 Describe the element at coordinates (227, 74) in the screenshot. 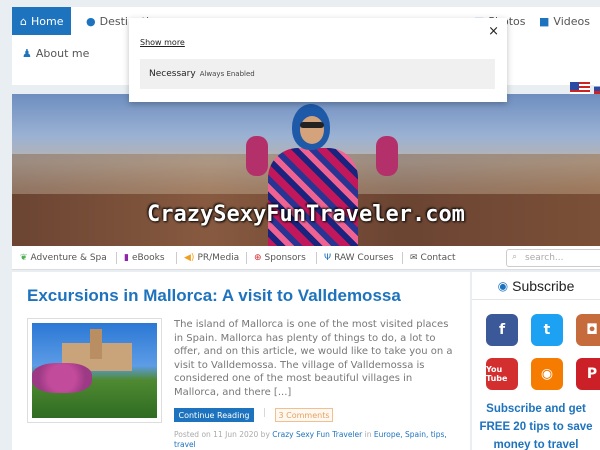

I see `cookie-category-status: Always Enabled` at that location.